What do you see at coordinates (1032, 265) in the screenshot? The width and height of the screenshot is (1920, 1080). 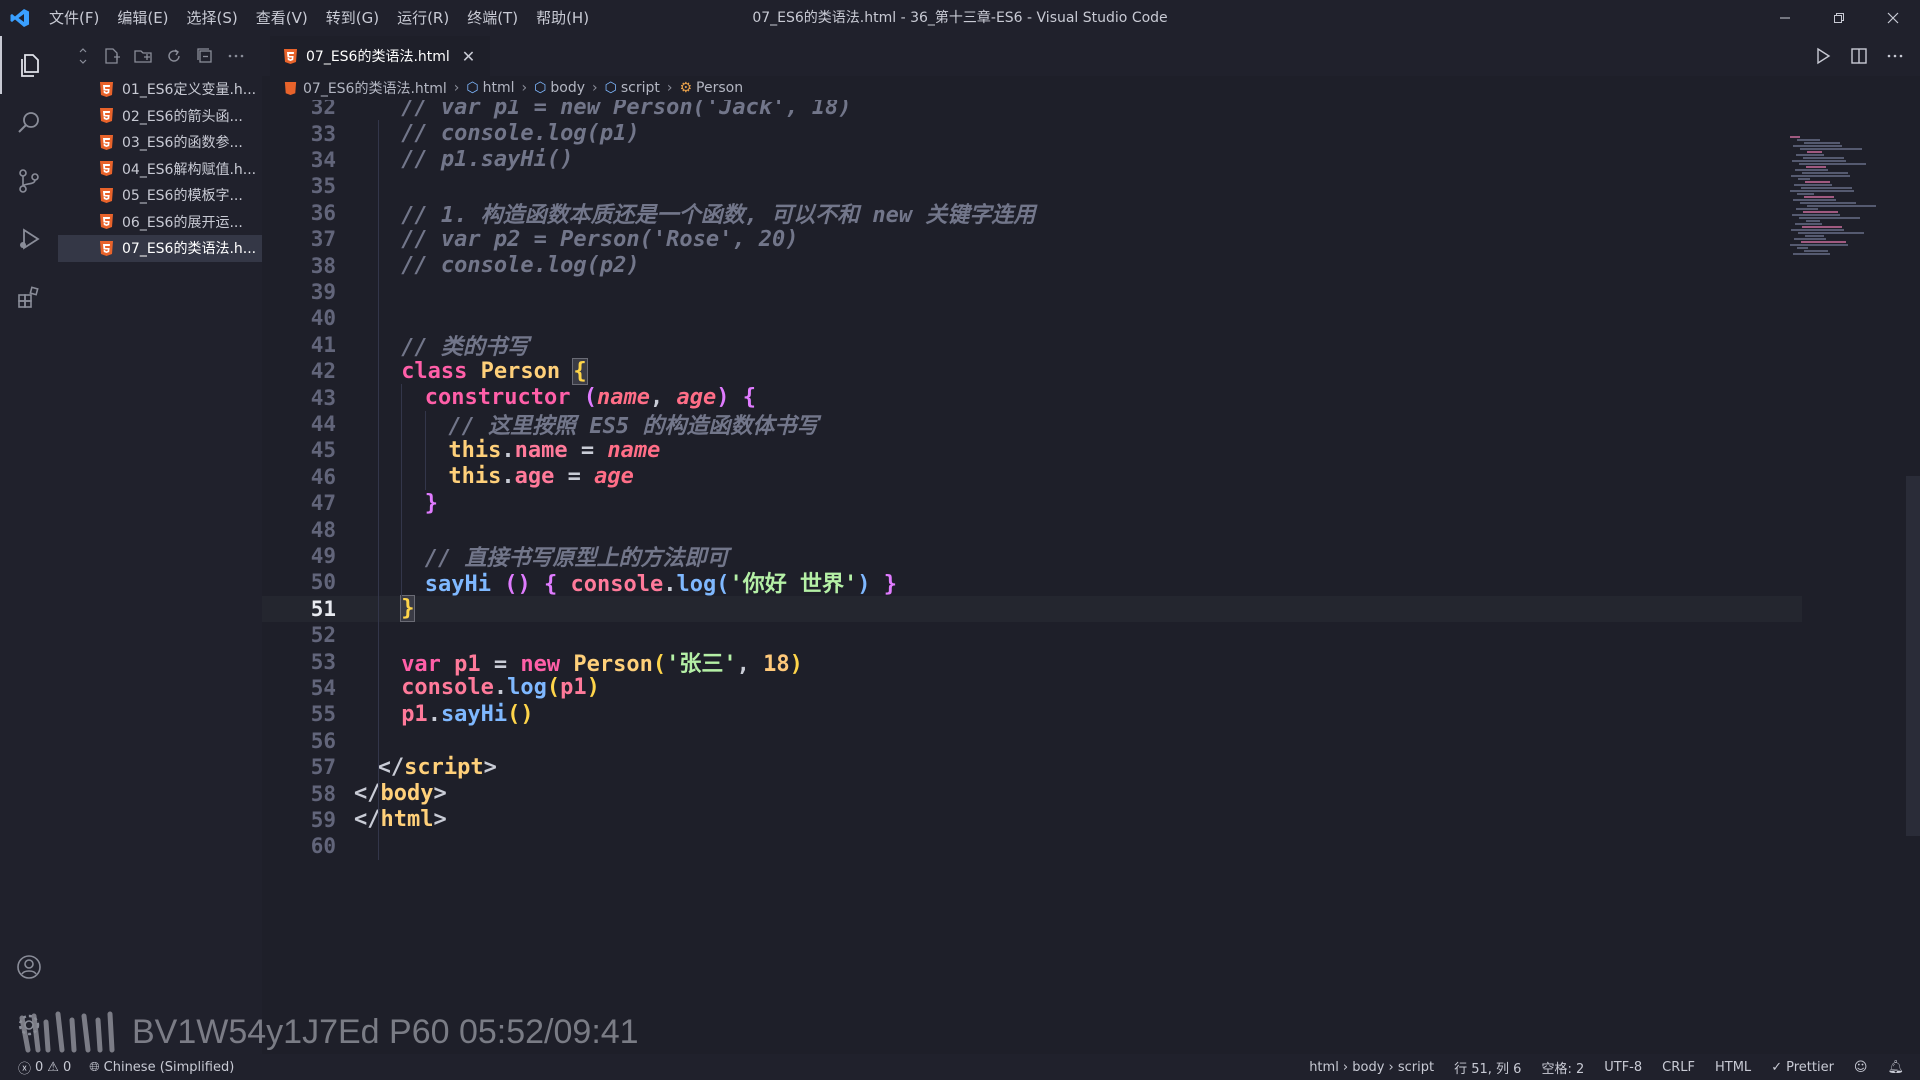 I see `code-line: 38 // console.log(p2)` at bounding box center [1032, 265].